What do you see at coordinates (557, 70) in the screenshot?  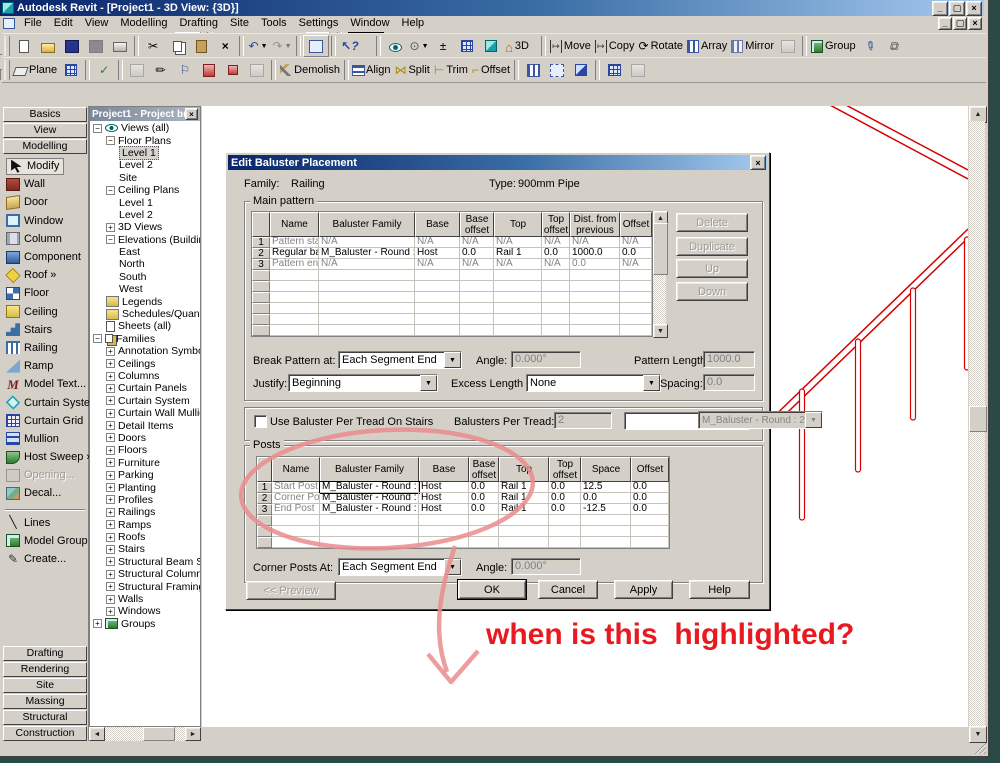 I see `unjoin-geometry-button` at bounding box center [557, 70].